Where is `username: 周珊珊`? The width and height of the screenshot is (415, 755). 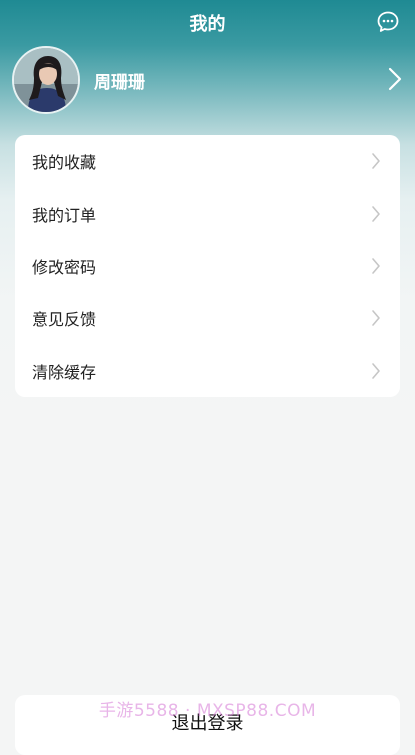
username: 周珊珊 is located at coordinates (119, 83).